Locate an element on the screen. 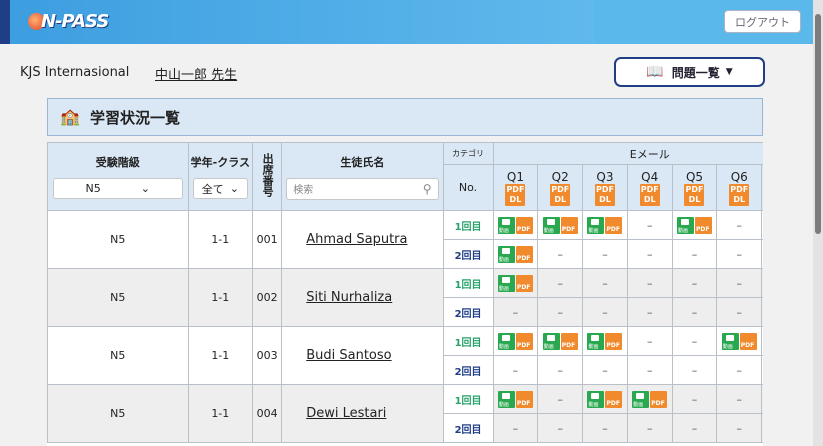 The width and height of the screenshot is (823, 446). scrollbar-thumb is located at coordinates (818, 124).